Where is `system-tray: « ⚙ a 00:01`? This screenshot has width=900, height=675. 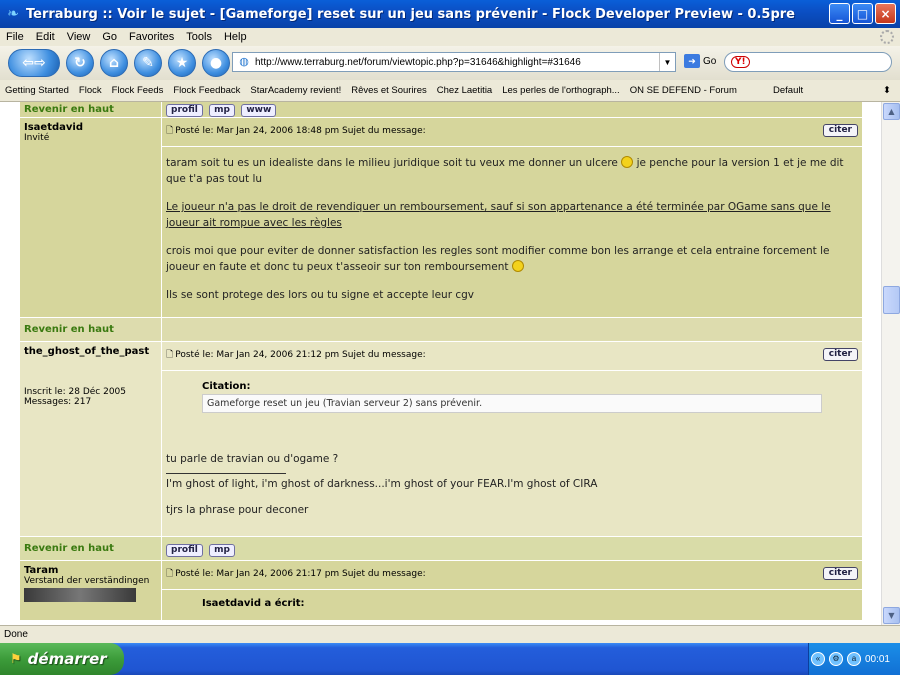 system-tray: « ⚙ a 00:01 is located at coordinates (854, 659).